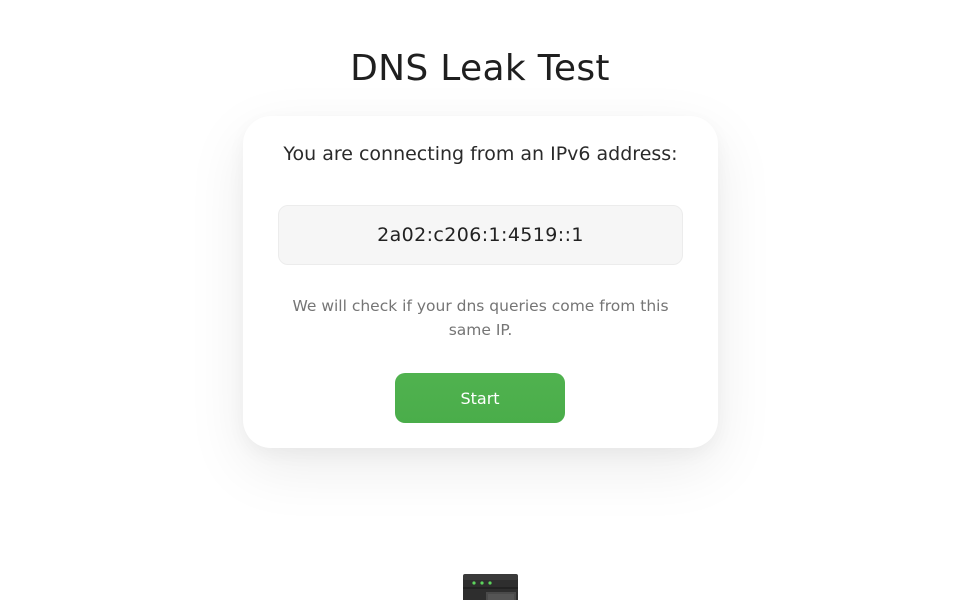 Image resolution: width=960 pixels, height=600 pixels. I want to click on ip-address-display: 2a02:c206:1:4519::1, so click(480, 235).